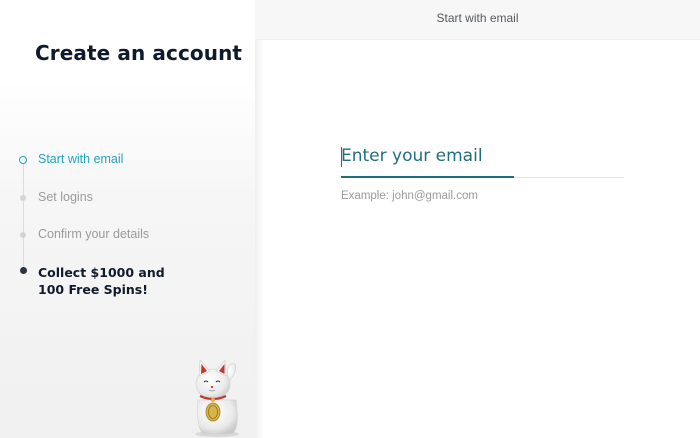 Image resolution: width=700 pixels, height=438 pixels. I want to click on lucky-cat-icon, so click(217, 398).